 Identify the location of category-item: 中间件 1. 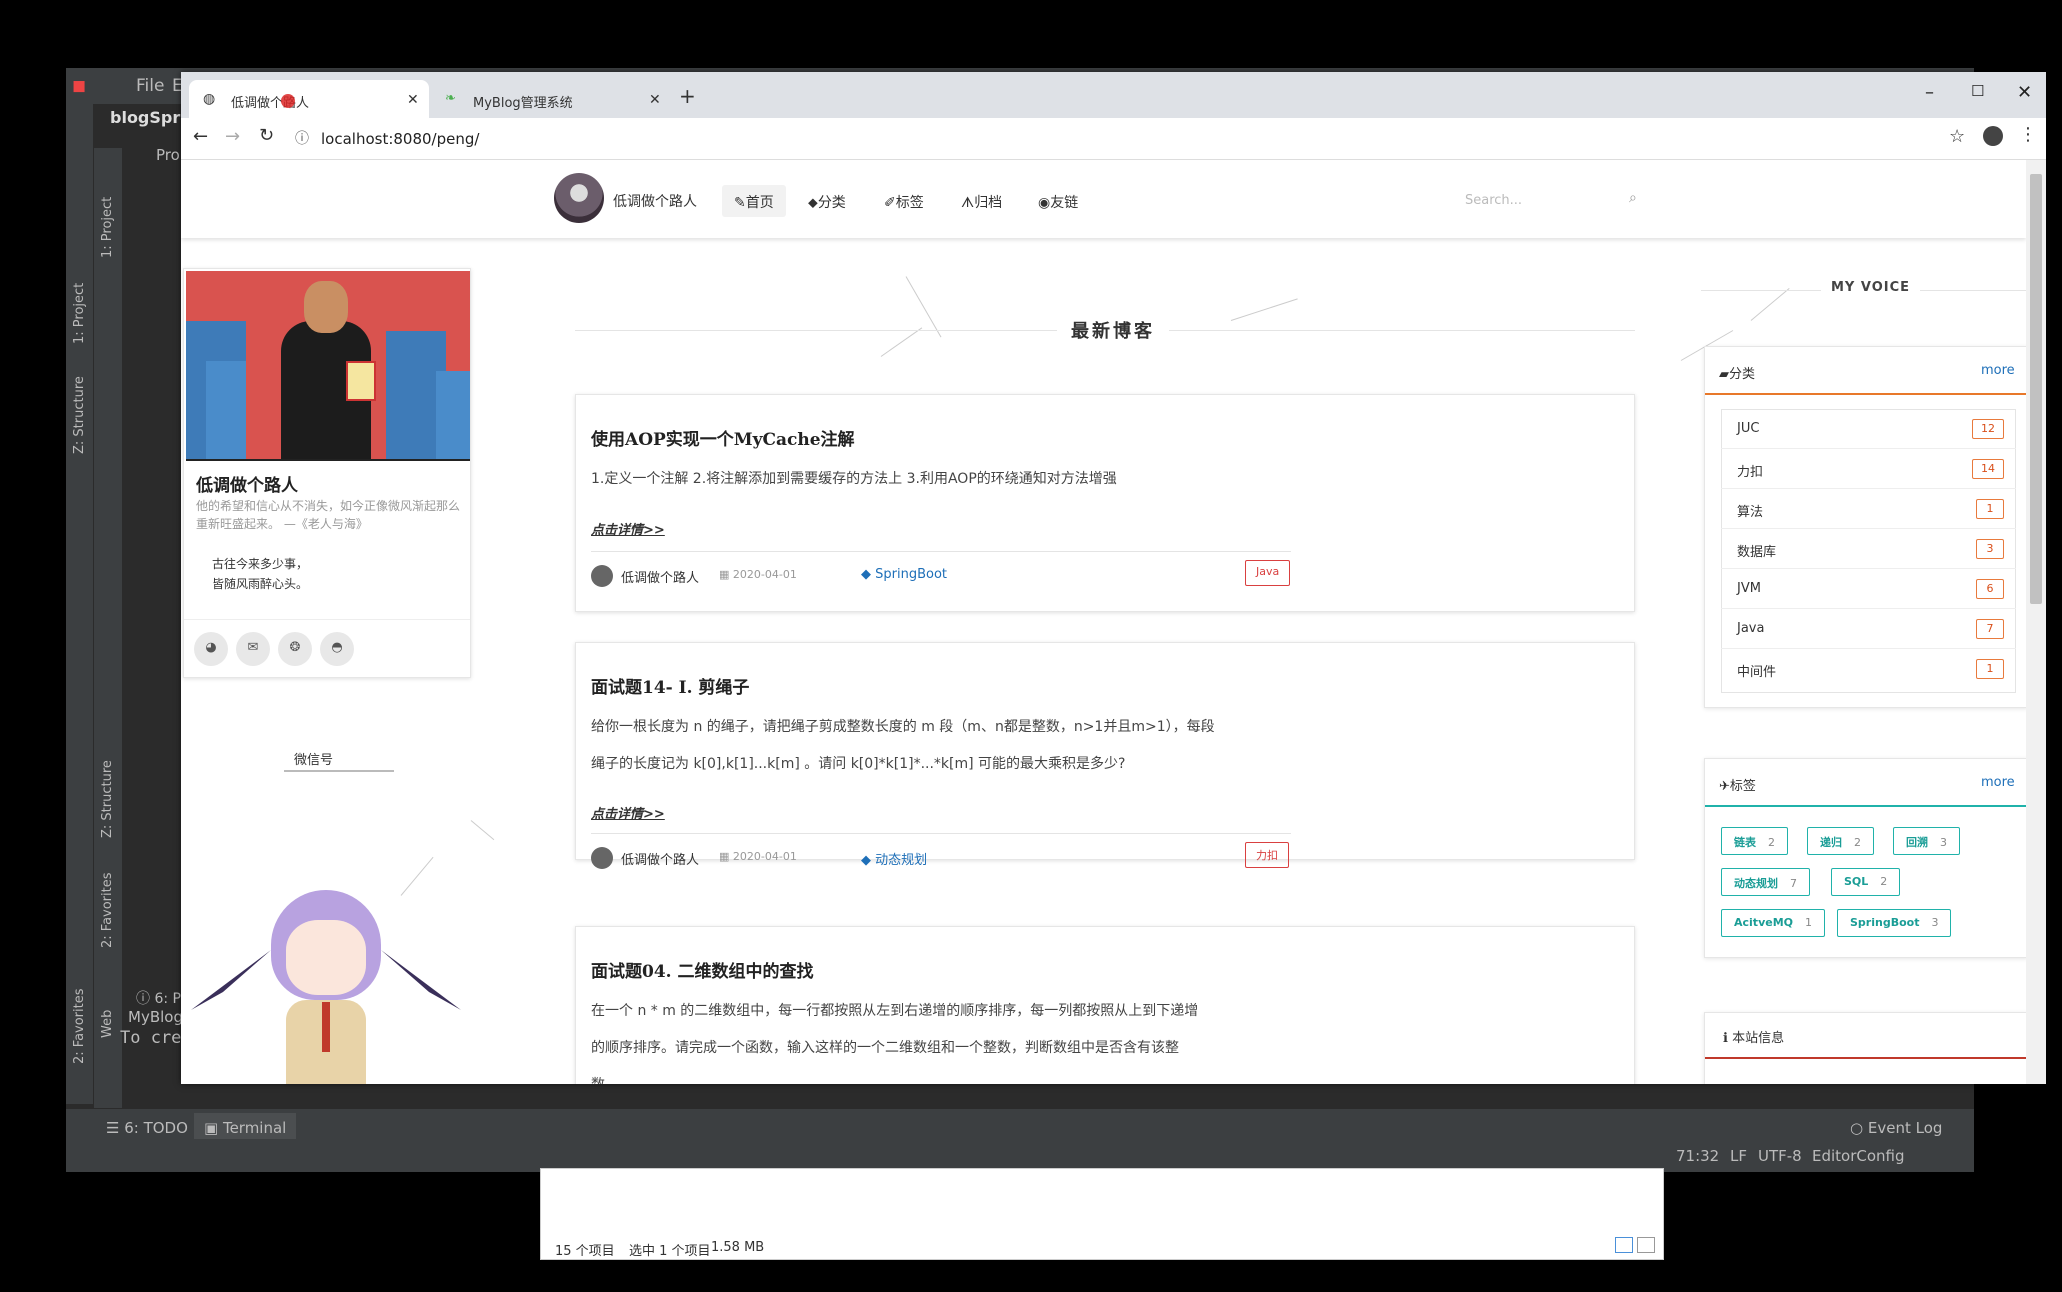
(1868, 669).